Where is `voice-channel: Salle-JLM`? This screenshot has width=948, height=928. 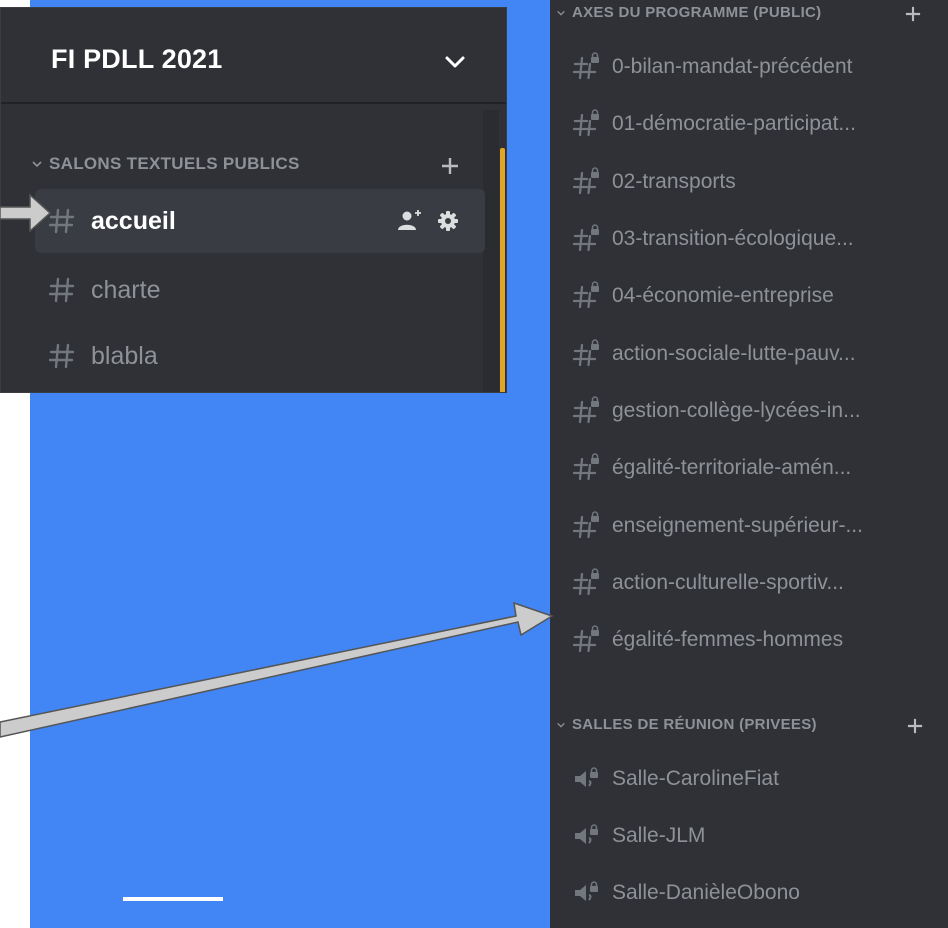 voice-channel: Salle-JLM is located at coordinates (638, 836).